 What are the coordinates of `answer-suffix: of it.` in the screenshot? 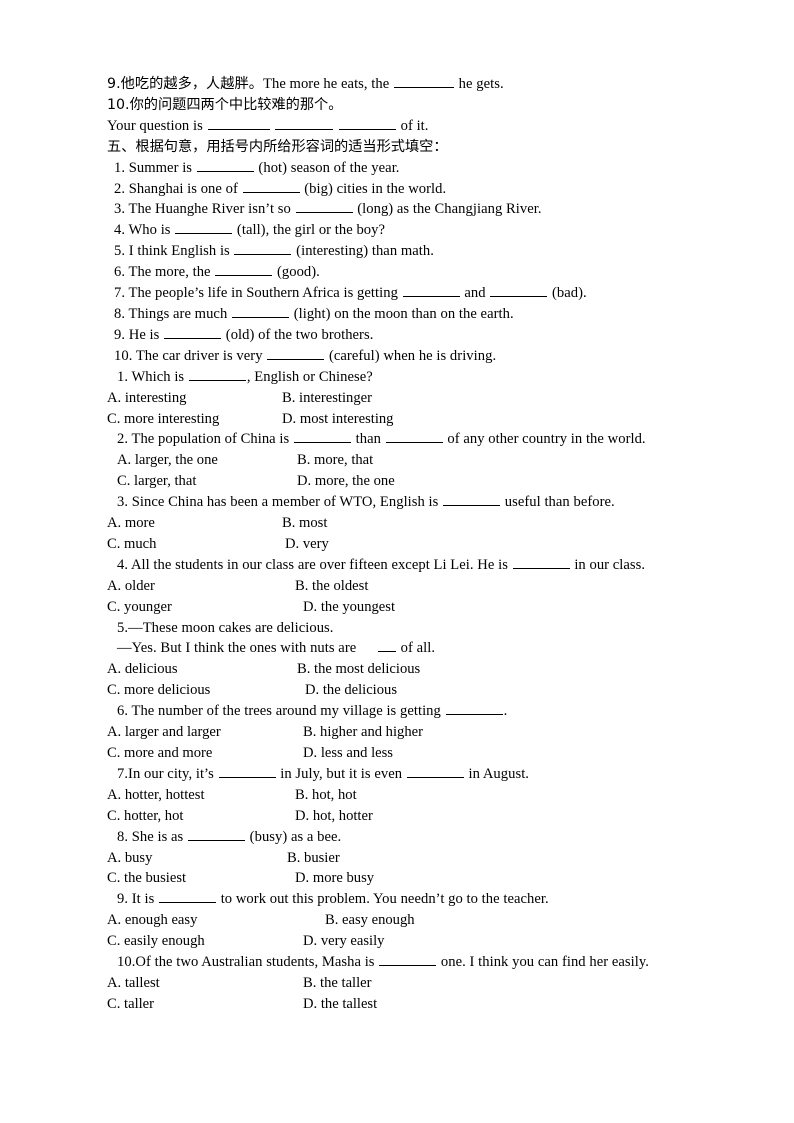 It's located at (412, 125).